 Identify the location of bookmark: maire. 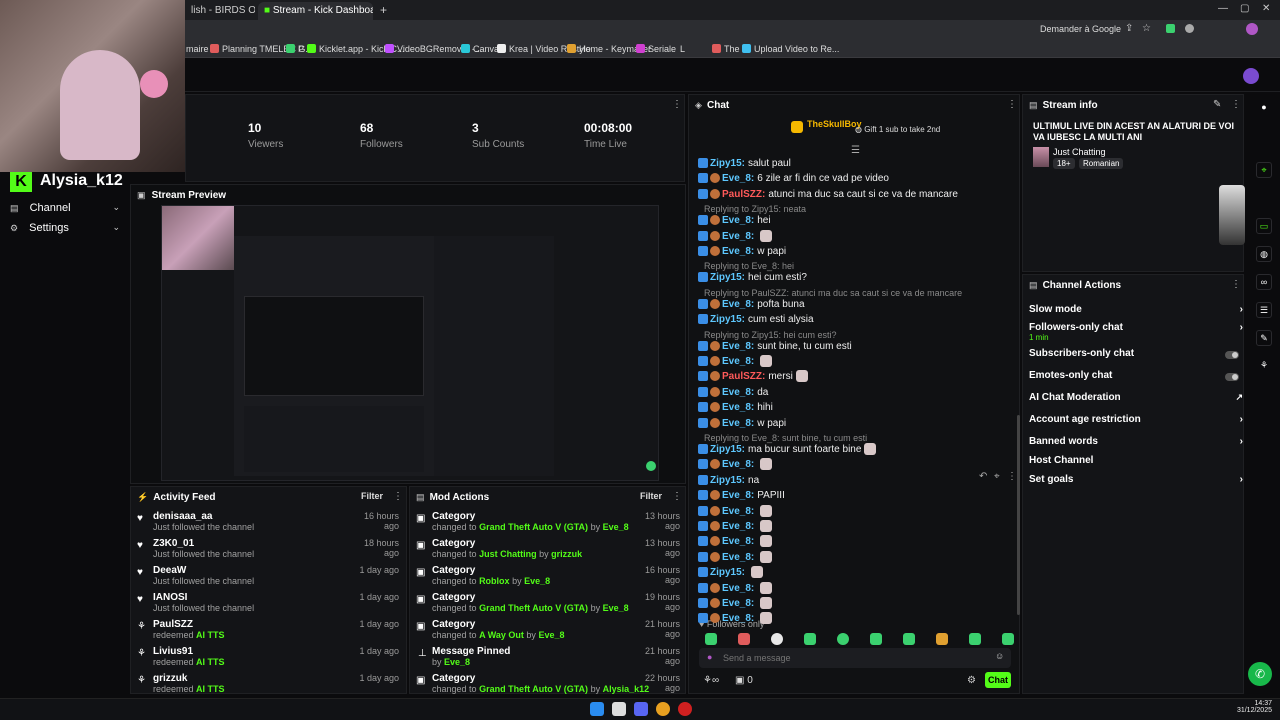
(197, 49).